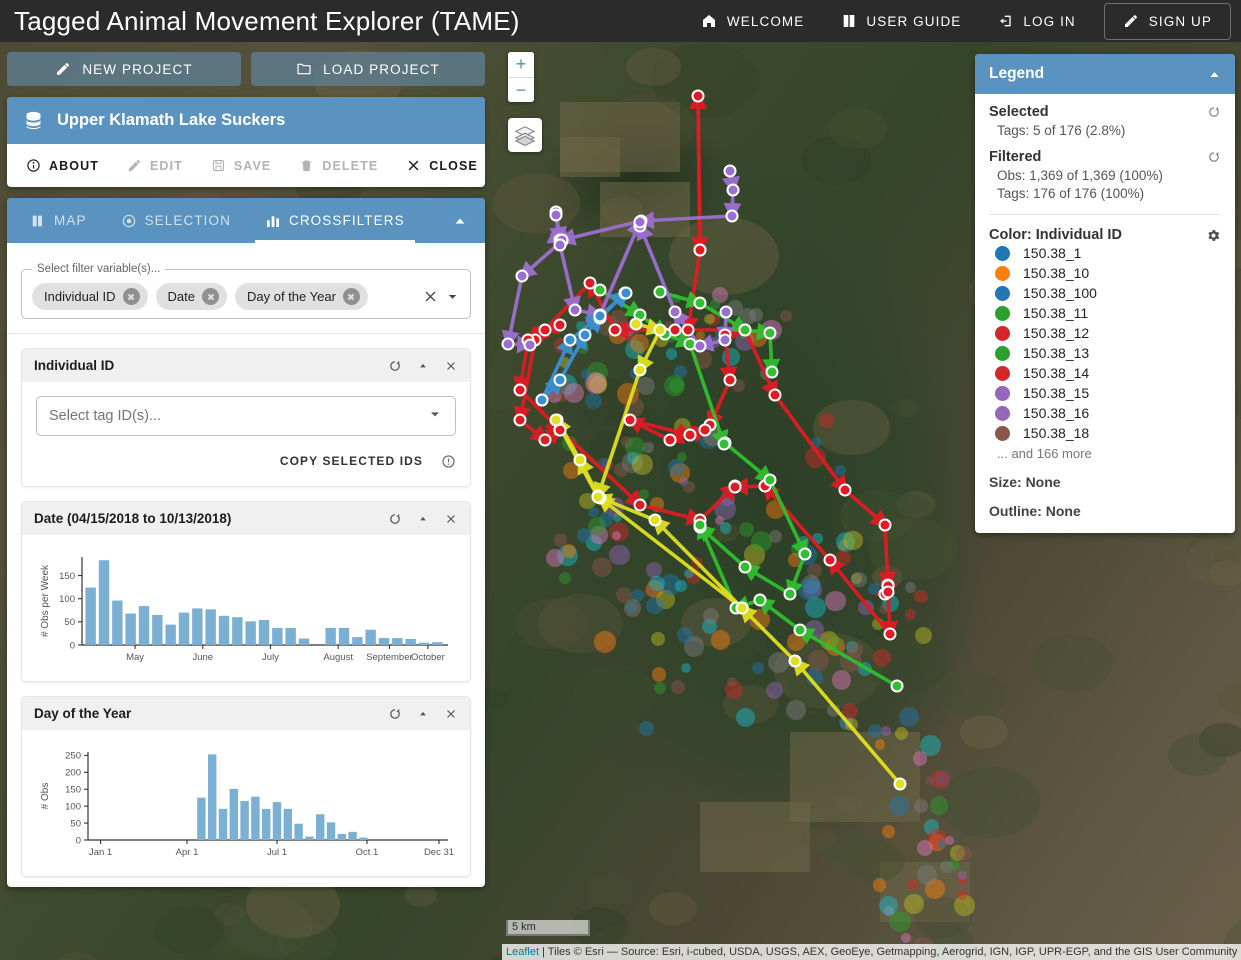  What do you see at coordinates (246, 120) in the screenshot?
I see `project-header: Upper Klamath Lake Suckers` at bounding box center [246, 120].